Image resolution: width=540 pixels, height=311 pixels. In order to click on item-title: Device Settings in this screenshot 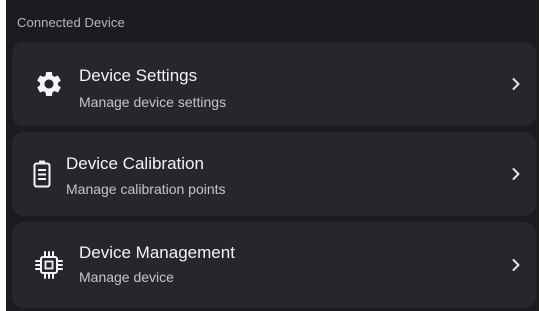, I will do `click(138, 75)`.